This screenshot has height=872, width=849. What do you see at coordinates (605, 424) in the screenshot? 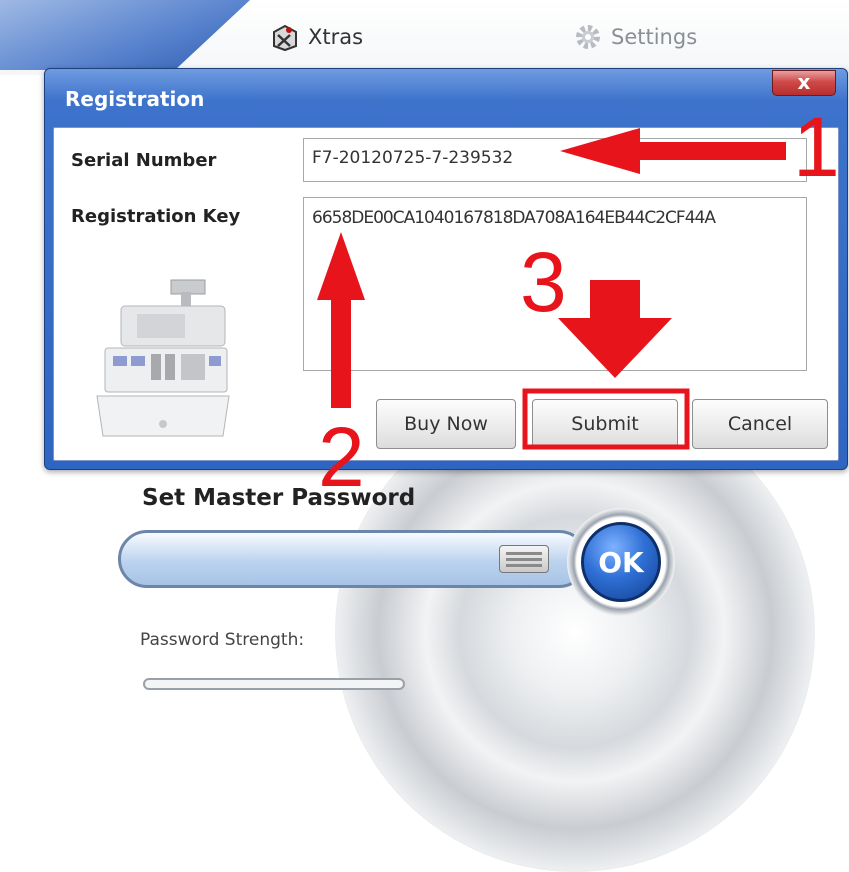
I see `submit-button: Submit` at bounding box center [605, 424].